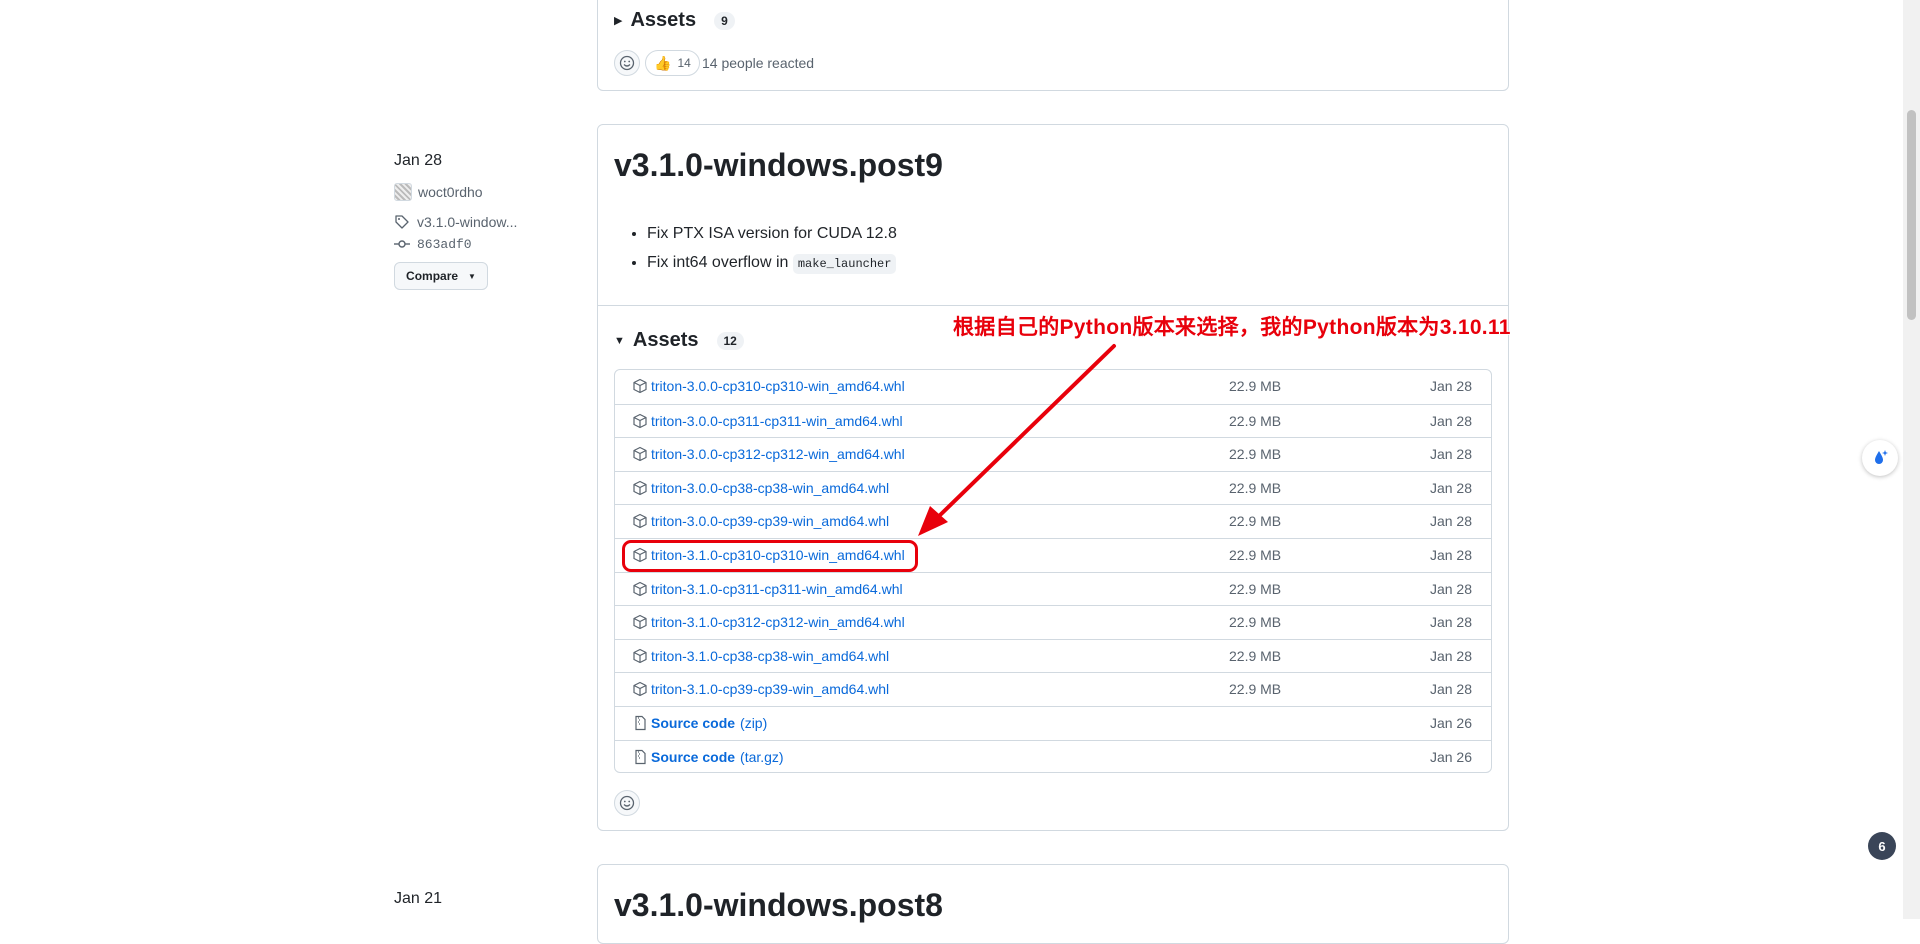 Image resolution: width=1920 pixels, height=944 pixels. Describe the element at coordinates (1053, 45) in the screenshot. I see `previous-release-card: ▶ Assets 9 👍 14 14 people reacted` at that location.